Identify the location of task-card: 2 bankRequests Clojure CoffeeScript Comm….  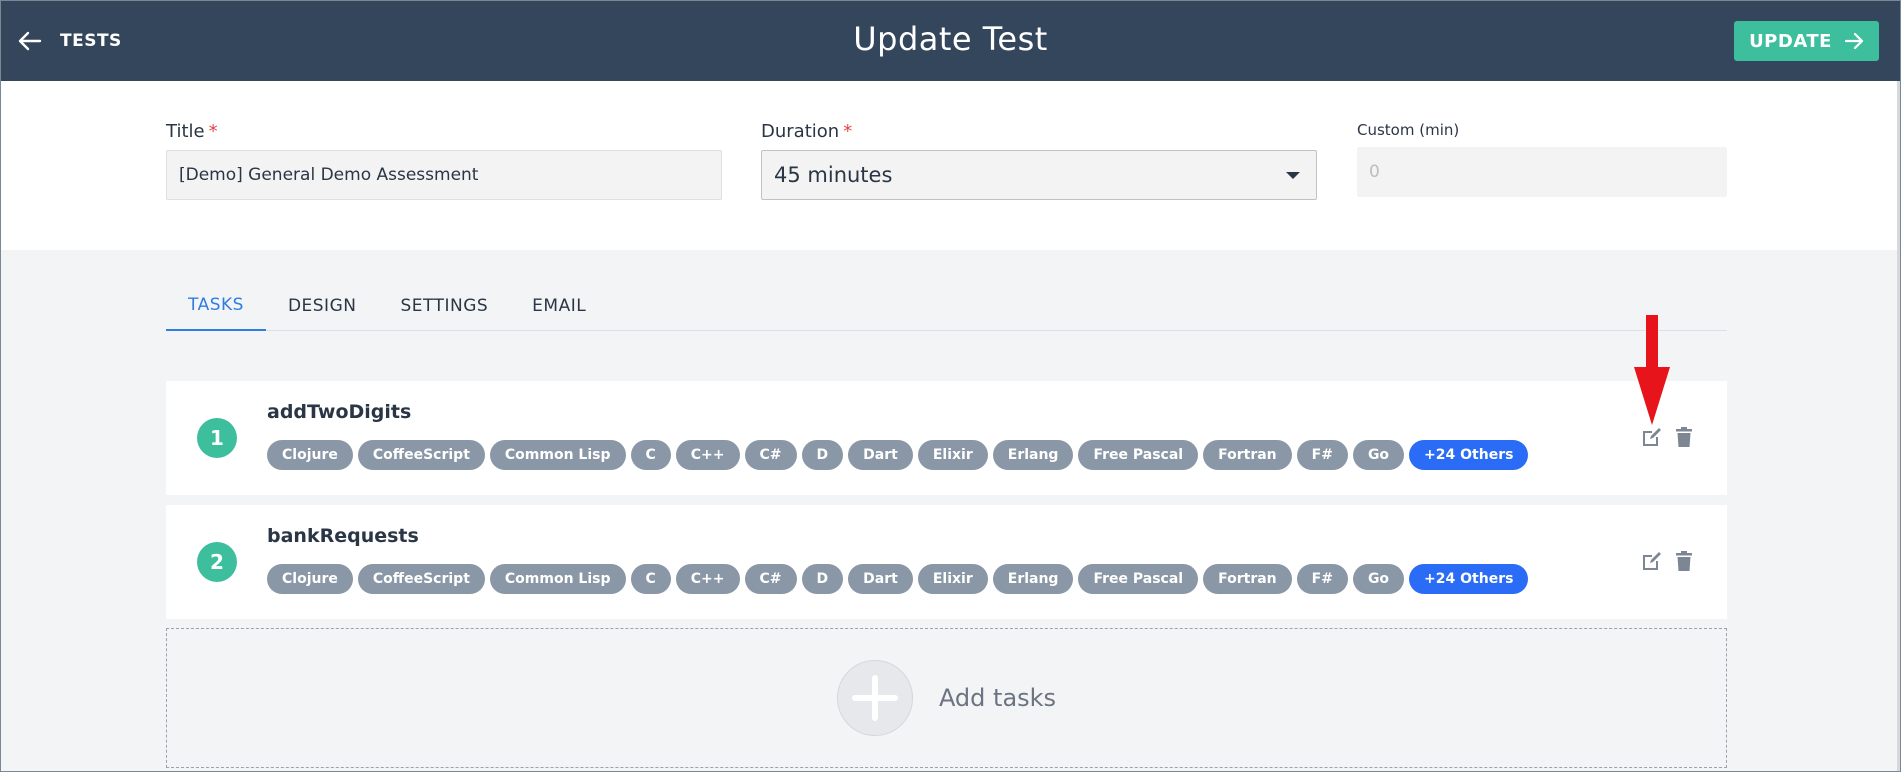
(946, 562).